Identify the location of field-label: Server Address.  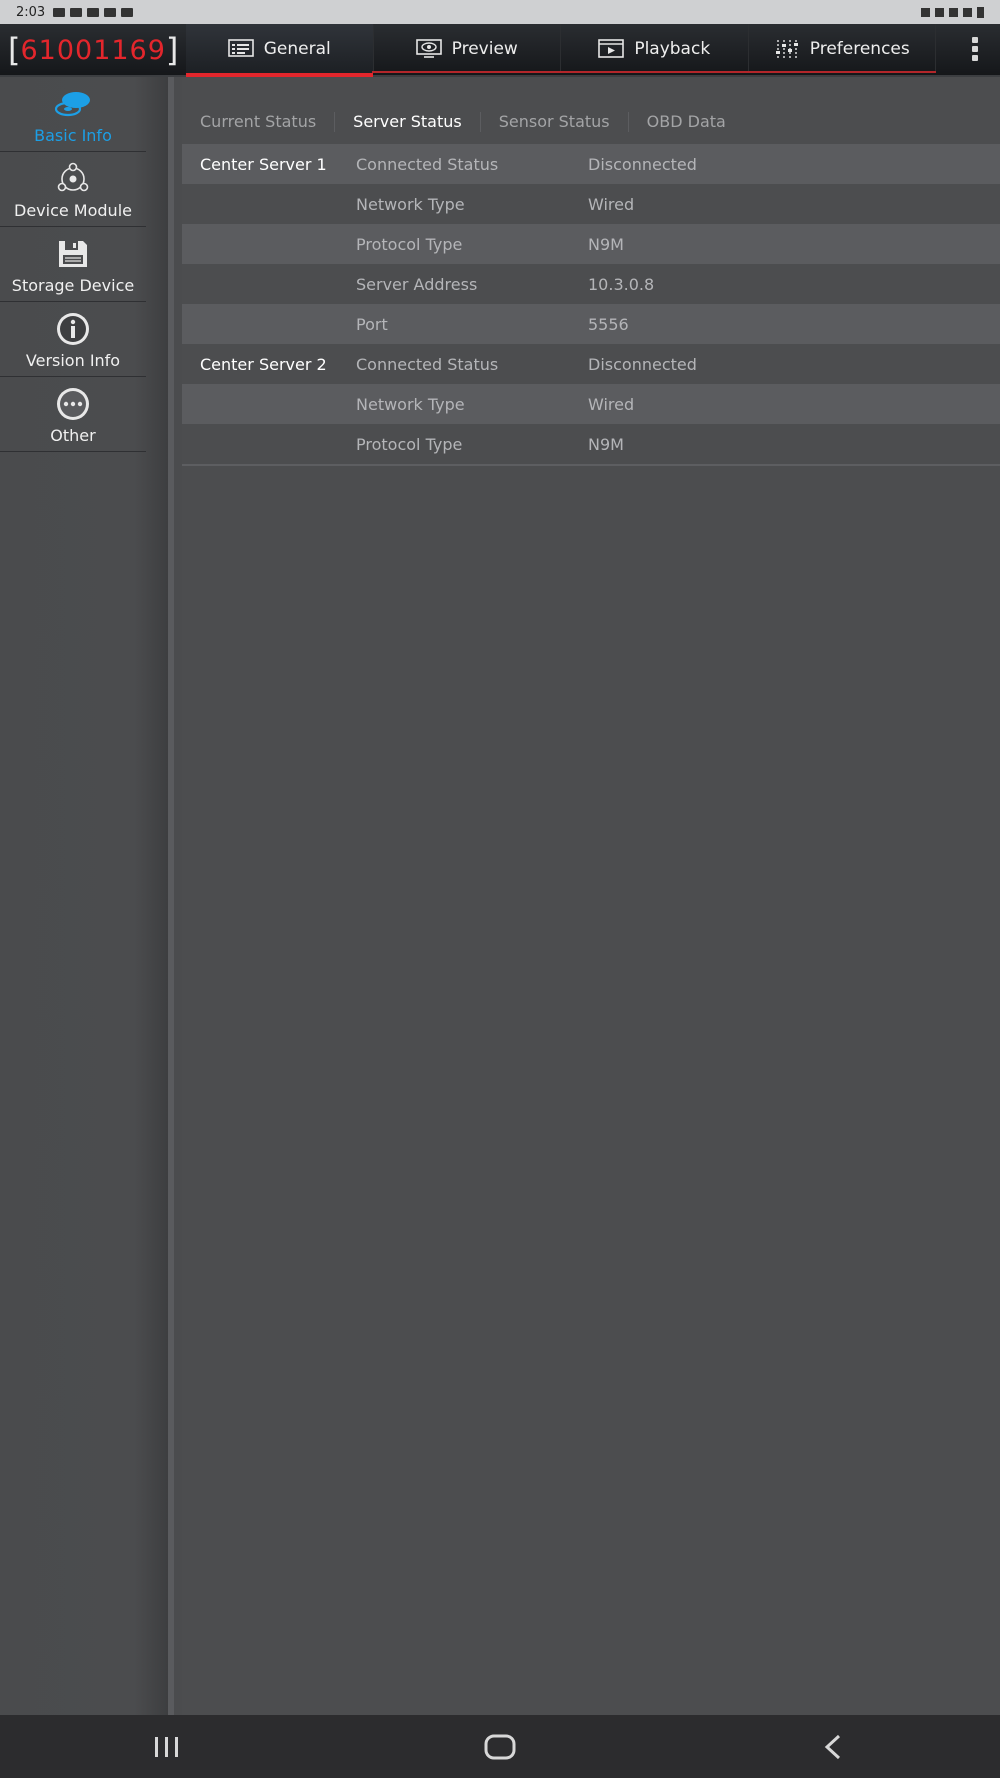
(417, 284).